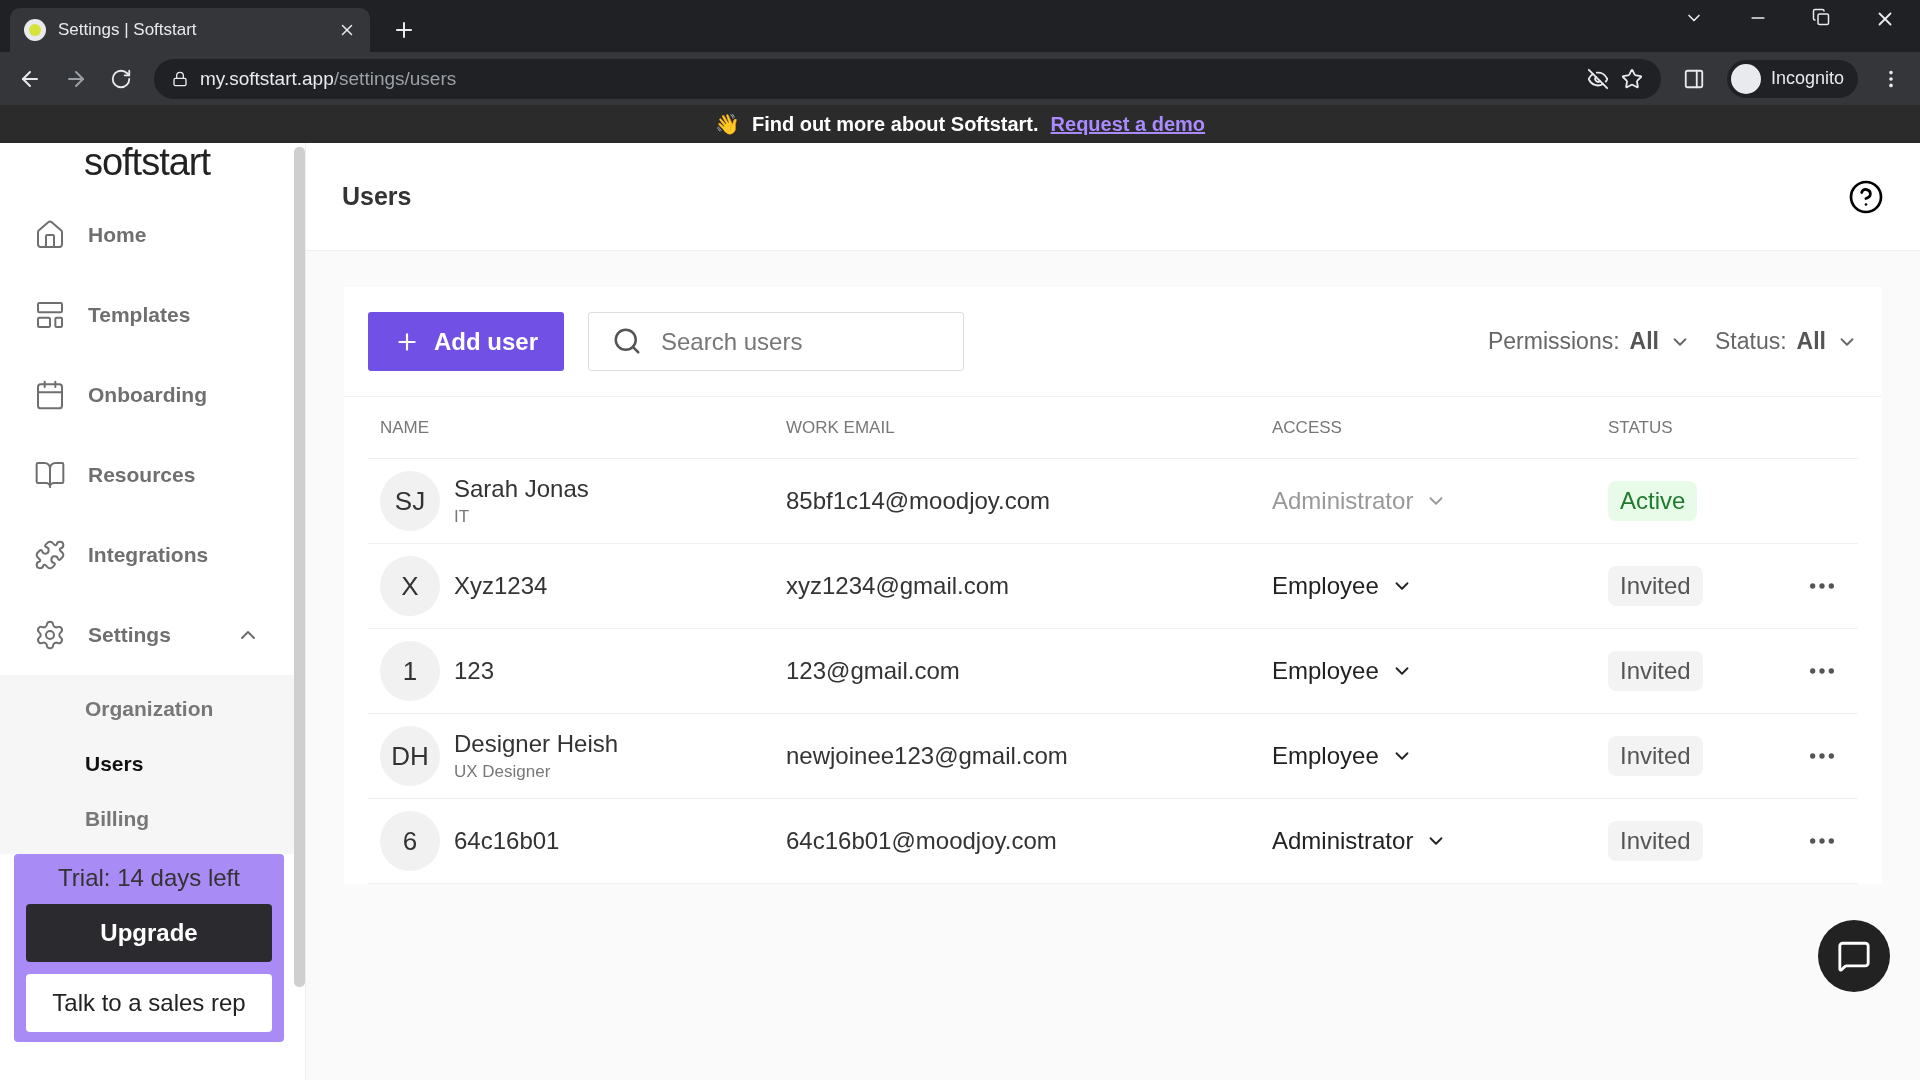 This screenshot has width=1920, height=1080. I want to click on nav-item: Templates, so click(147, 315).